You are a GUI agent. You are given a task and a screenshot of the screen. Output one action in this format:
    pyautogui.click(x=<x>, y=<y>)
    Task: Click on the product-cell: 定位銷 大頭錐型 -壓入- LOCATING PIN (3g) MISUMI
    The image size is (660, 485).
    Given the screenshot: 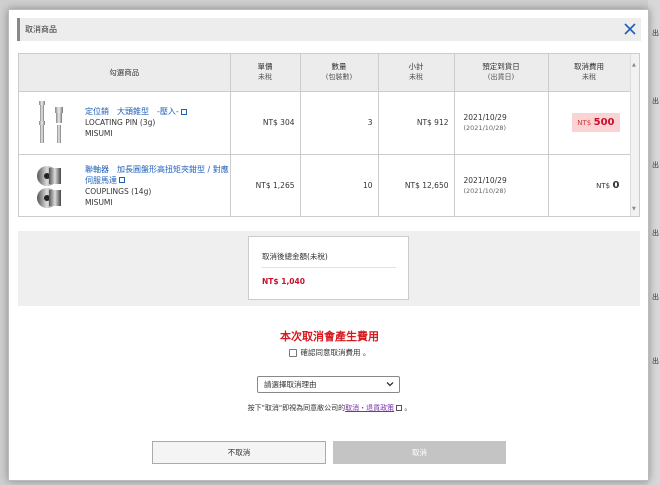 What is the action you would take?
    pyautogui.click(x=125, y=123)
    